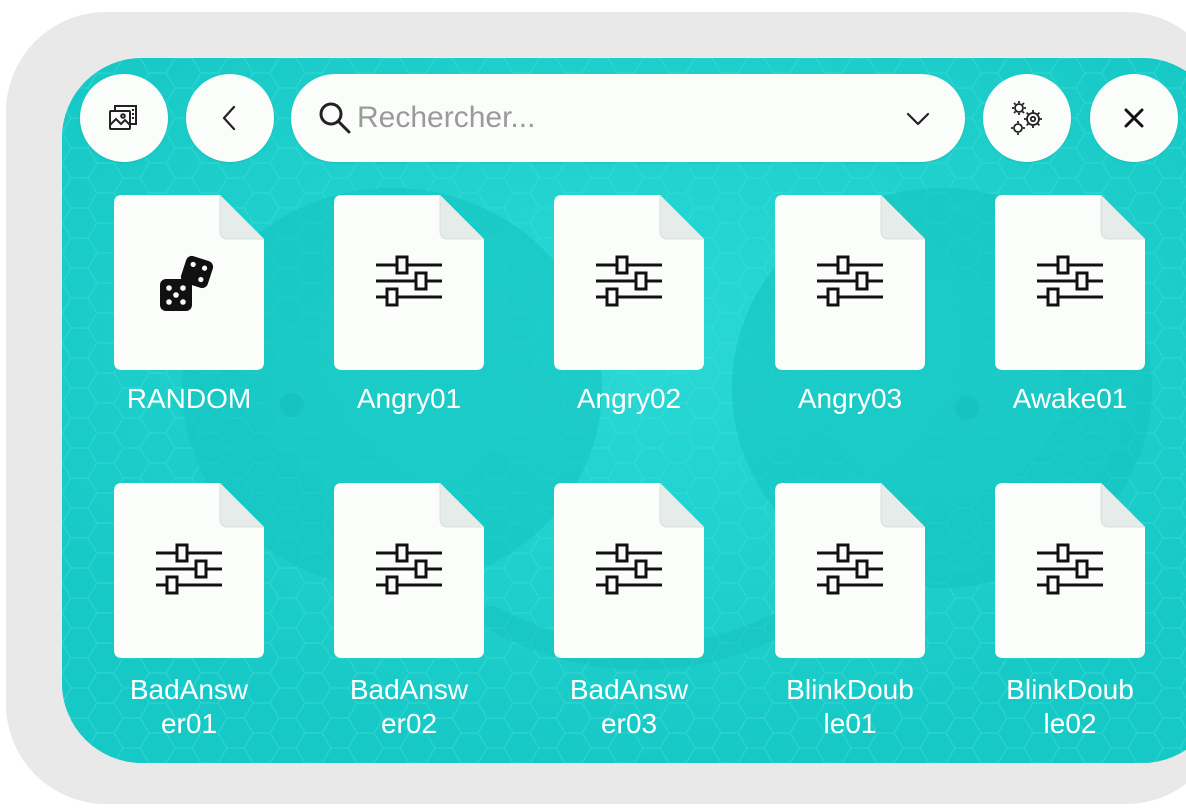  I want to click on search-icon, so click(335, 118).